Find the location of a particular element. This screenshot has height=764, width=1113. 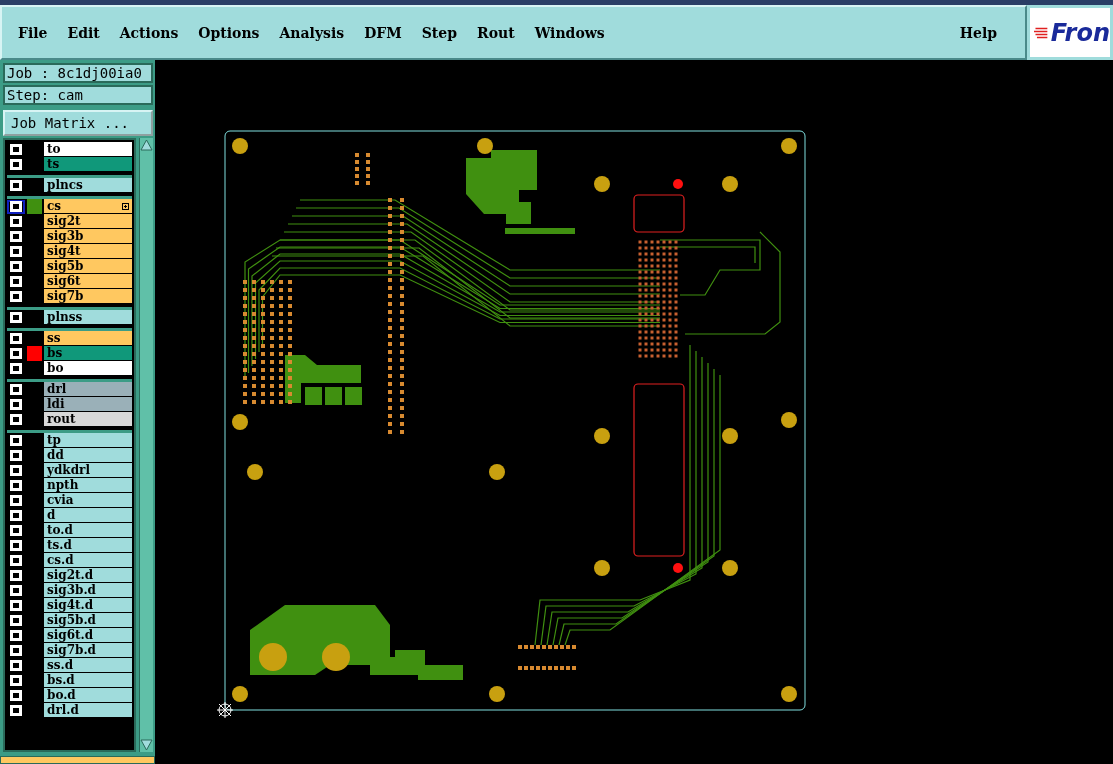

layer-name: sig5b.d is located at coordinates (88, 620).